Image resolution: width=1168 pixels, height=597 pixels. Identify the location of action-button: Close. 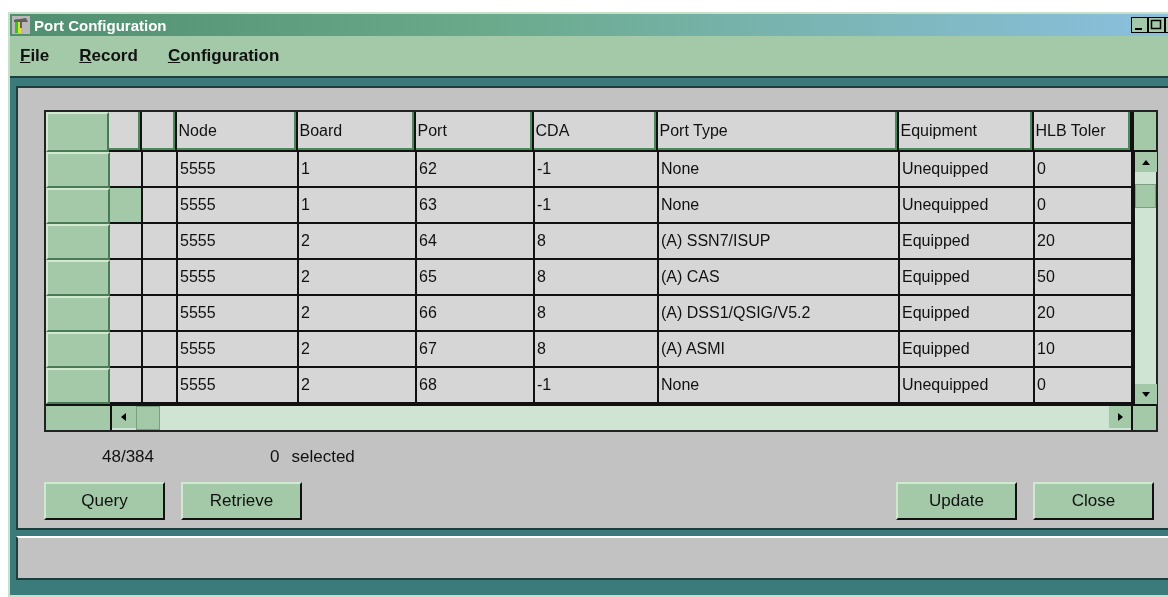
(1093, 501).